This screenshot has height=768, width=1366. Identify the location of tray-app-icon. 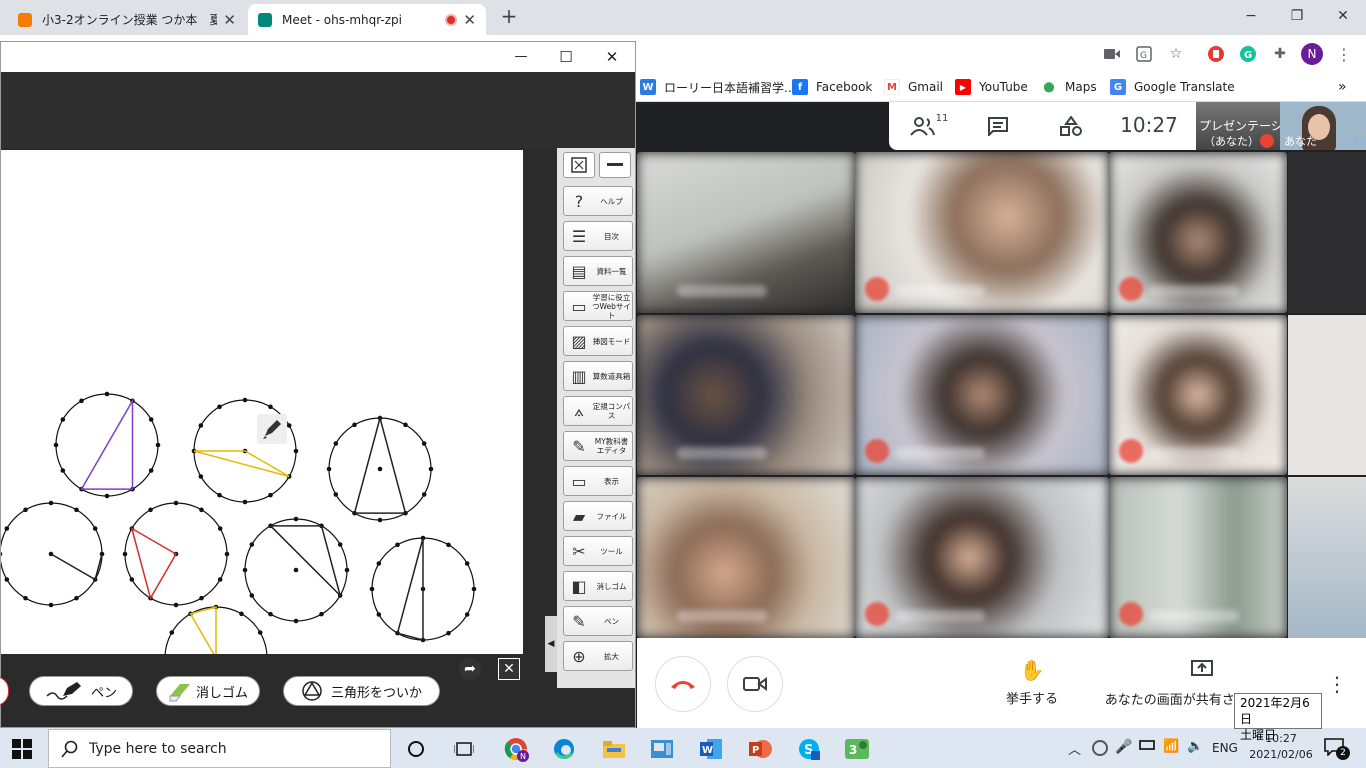
(1100, 748).